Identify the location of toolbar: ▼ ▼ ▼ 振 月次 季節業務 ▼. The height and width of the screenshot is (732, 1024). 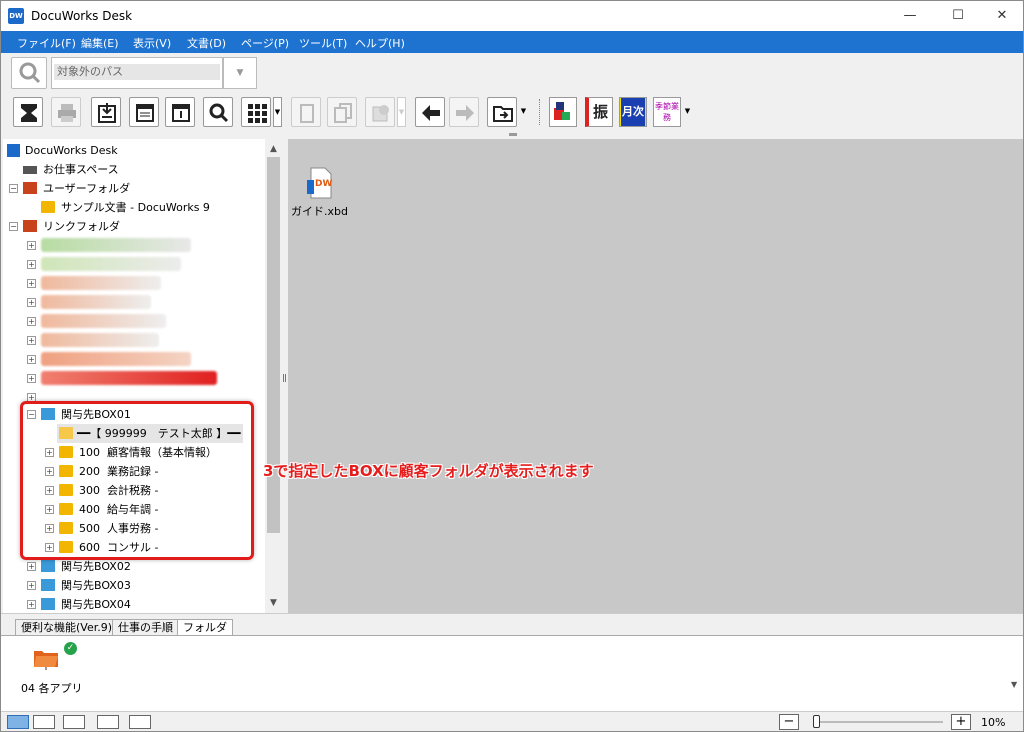
(512, 112).